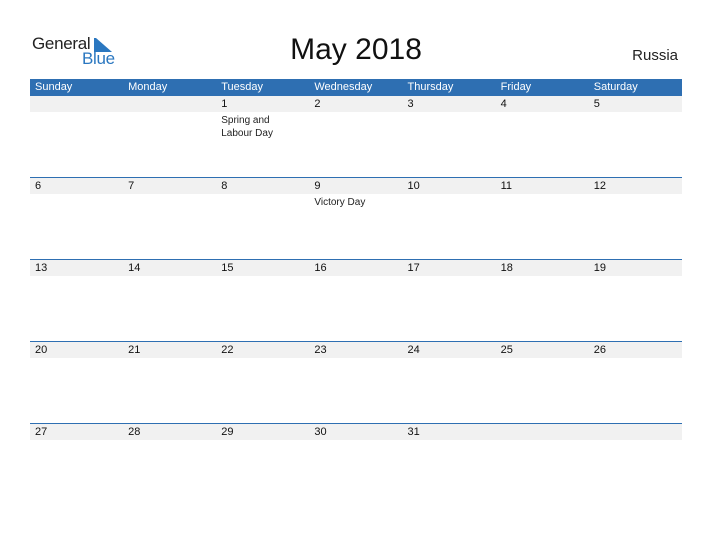 The width and height of the screenshot is (712, 550). I want to click on day-number: 7, so click(131, 186).